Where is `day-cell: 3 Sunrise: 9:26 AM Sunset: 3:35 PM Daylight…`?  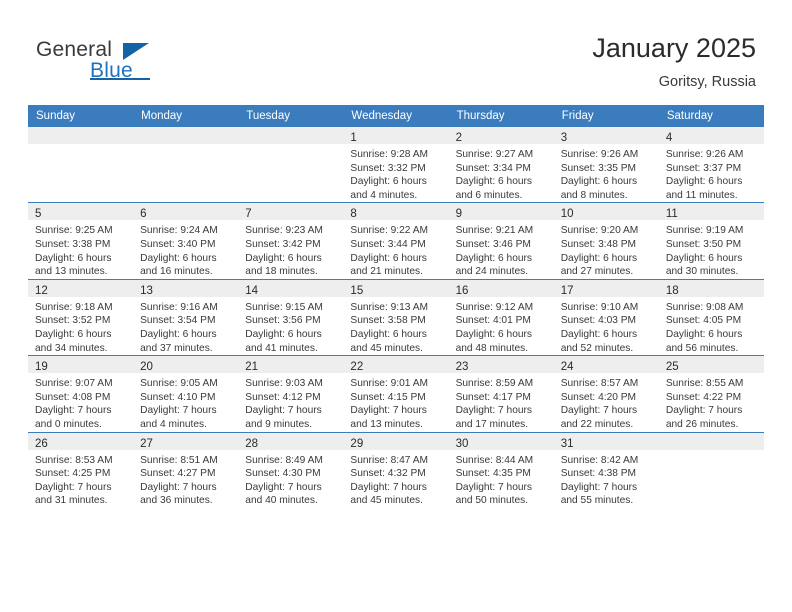
day-cell: 3 Sunrise: 9:26 AM Sunset: 3:35 PM Daylight… is located at coordinates (606, 165).